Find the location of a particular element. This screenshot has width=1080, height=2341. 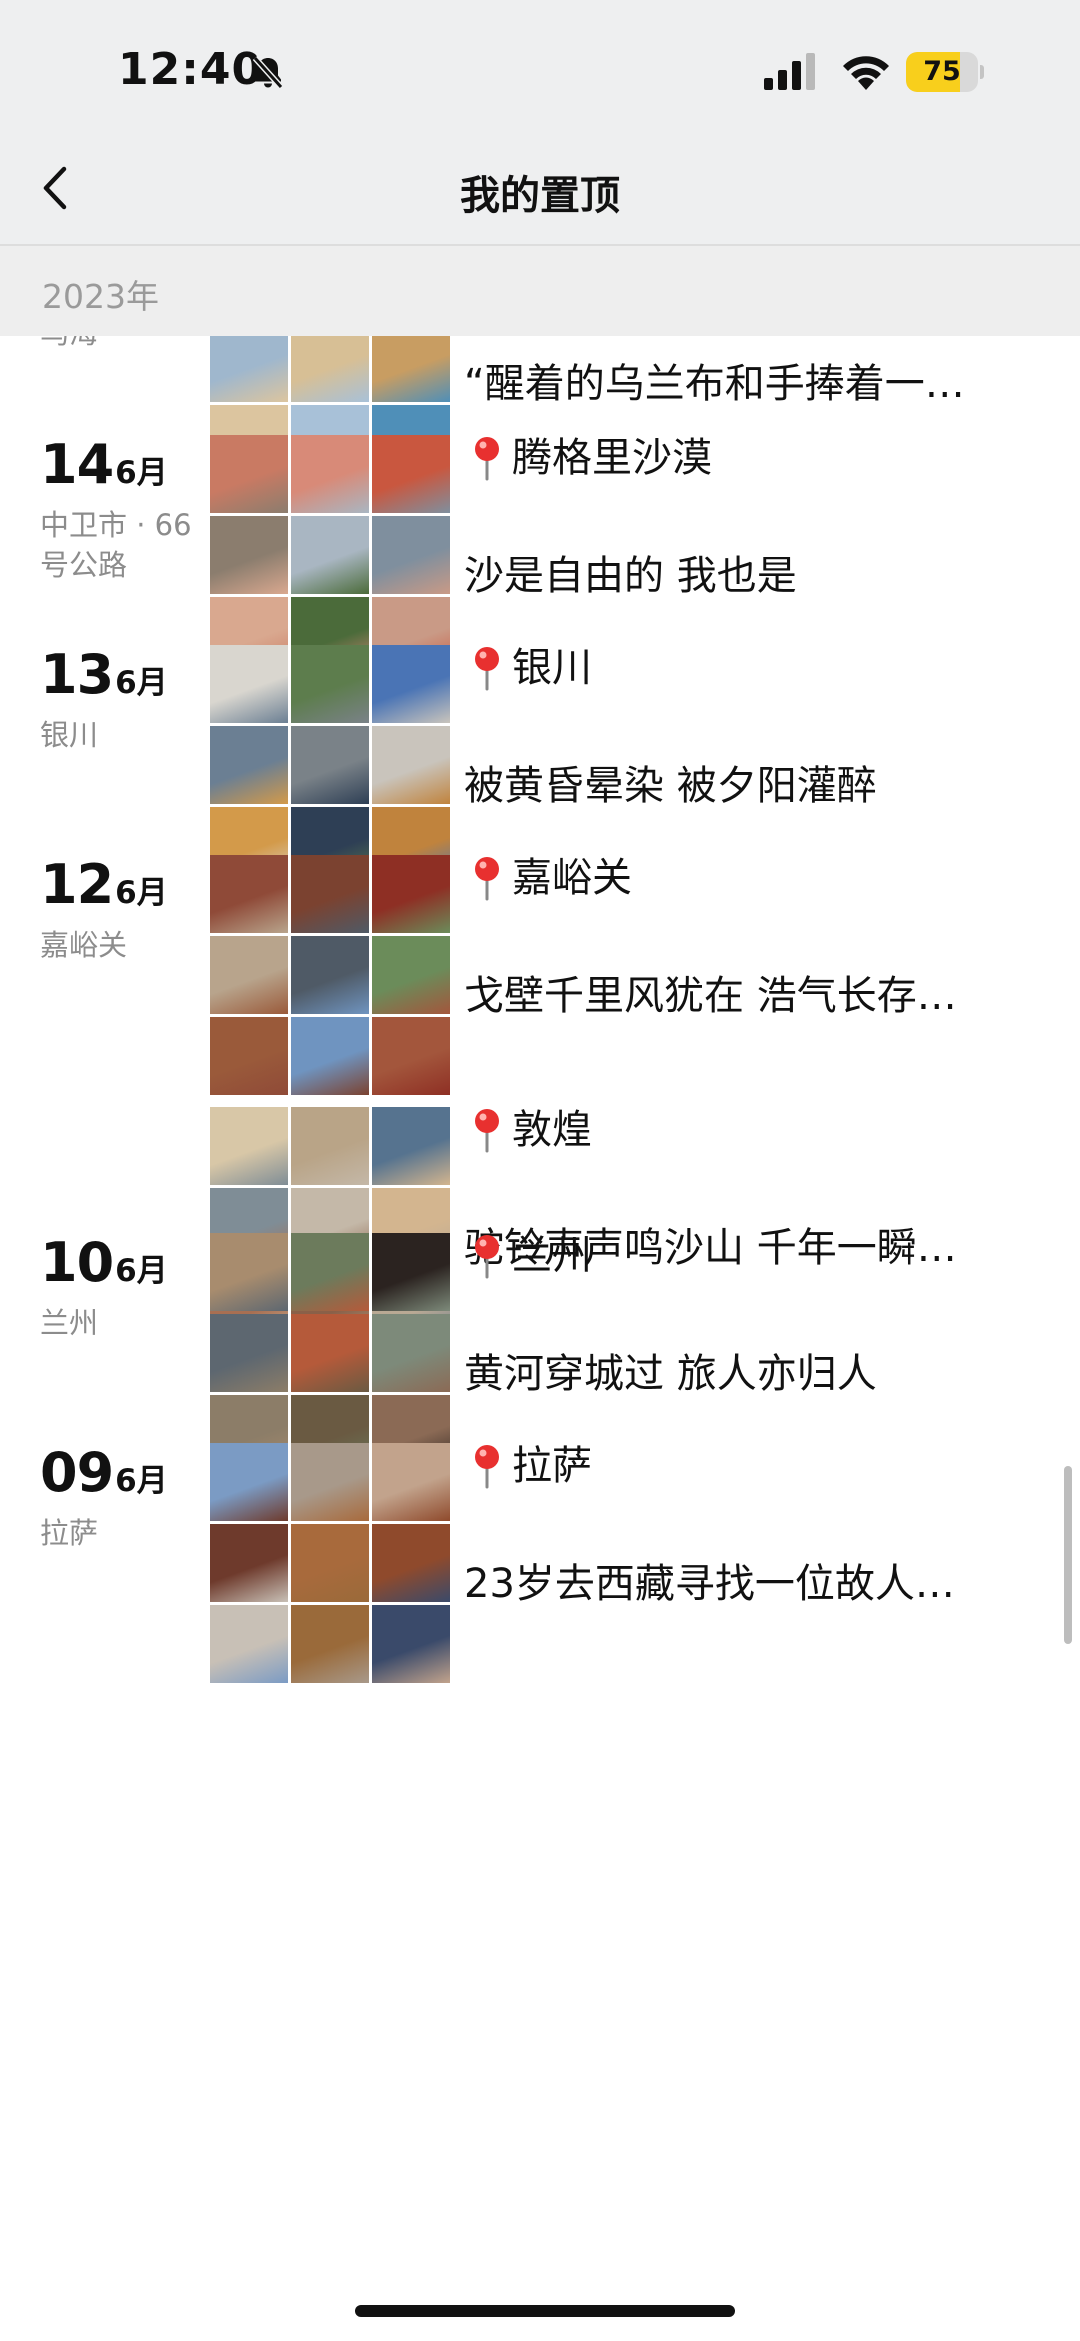

place-label: 嘉峪关 is located at coordinates (84, 945).